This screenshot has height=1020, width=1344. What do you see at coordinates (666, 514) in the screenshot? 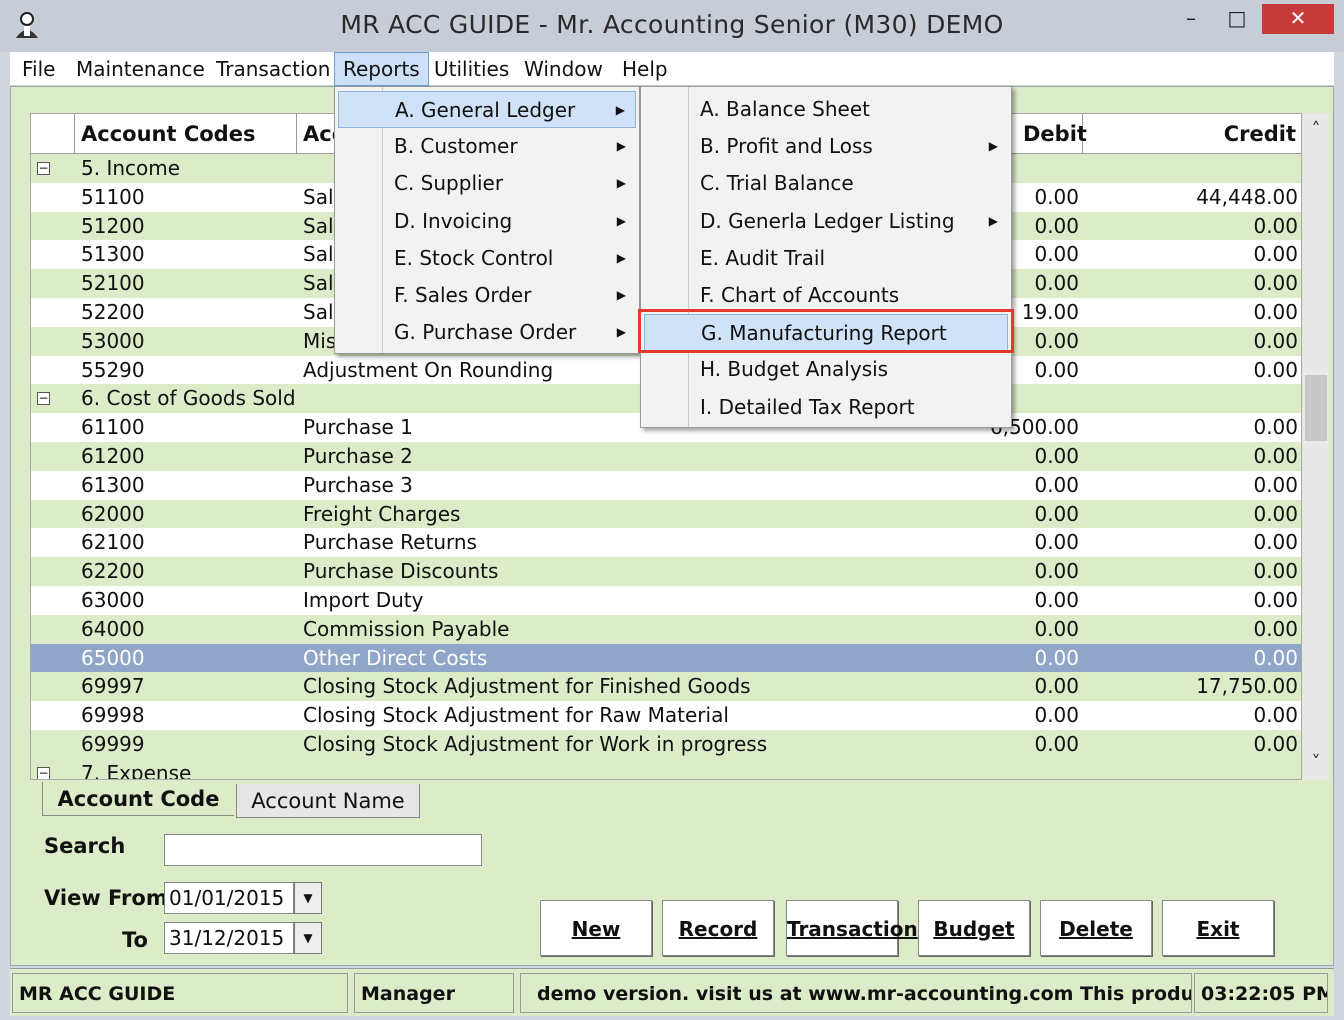
I see `table-row: 62000 Freight Charges 0.00 0.00` at bounding box center [666, 514].